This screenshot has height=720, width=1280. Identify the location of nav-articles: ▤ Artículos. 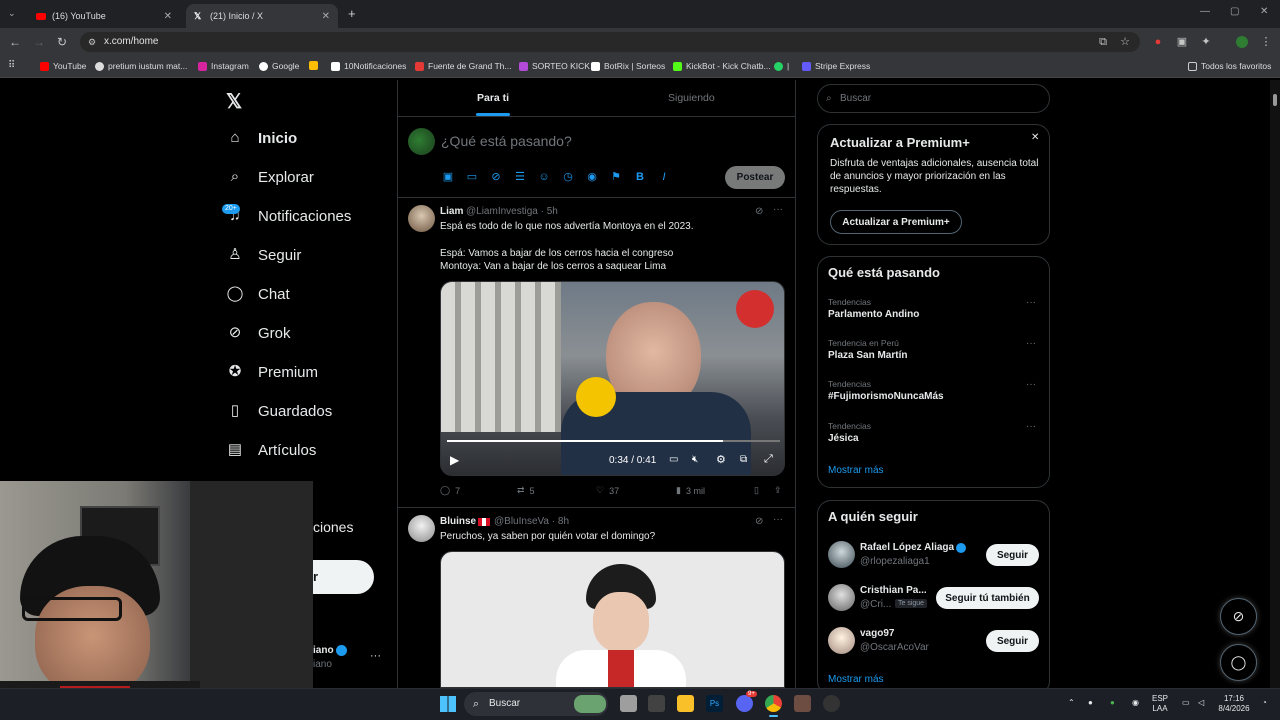
(271, 450).